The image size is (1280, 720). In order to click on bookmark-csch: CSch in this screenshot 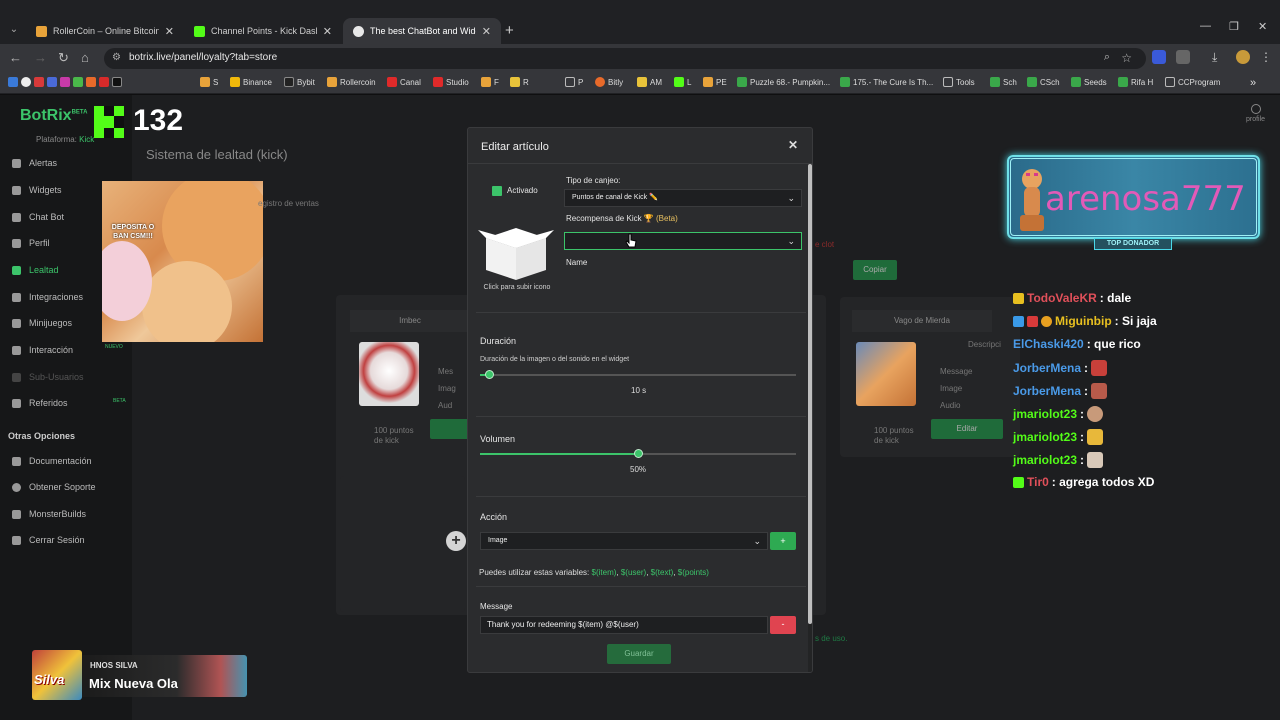, I will do `click(1043, 82)`.